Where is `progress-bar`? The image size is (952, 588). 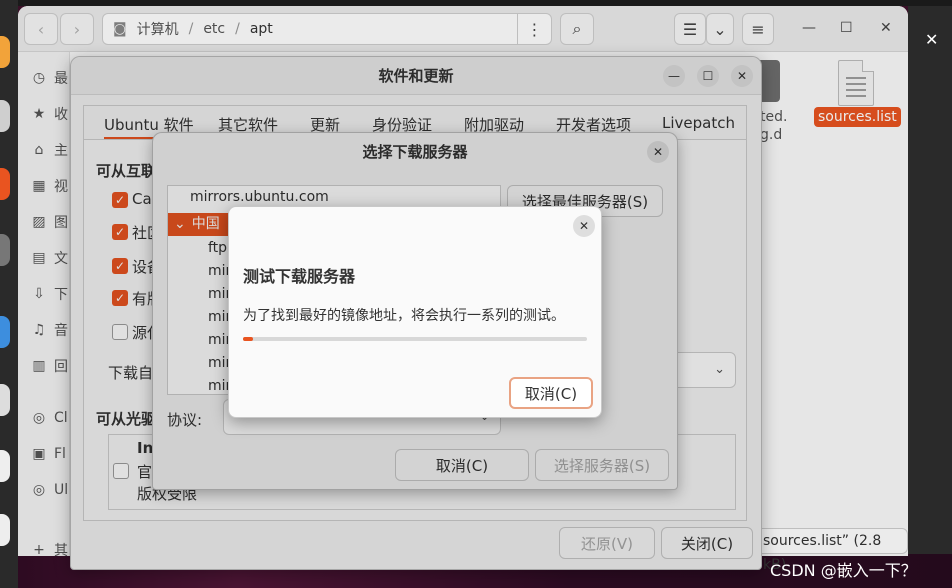
progress-bar is located at coordinates (415, 339).